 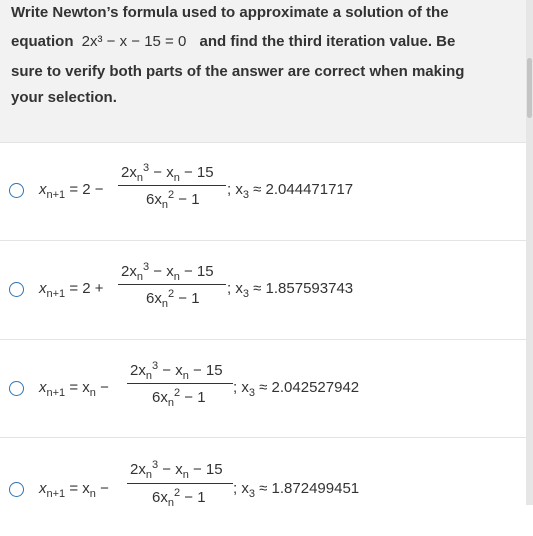 What do you see at coordinates (327, 41) in the screenshot?
I see `question-line-2-post: and find the third iteration value. Be` at bounding box center [327, 41].